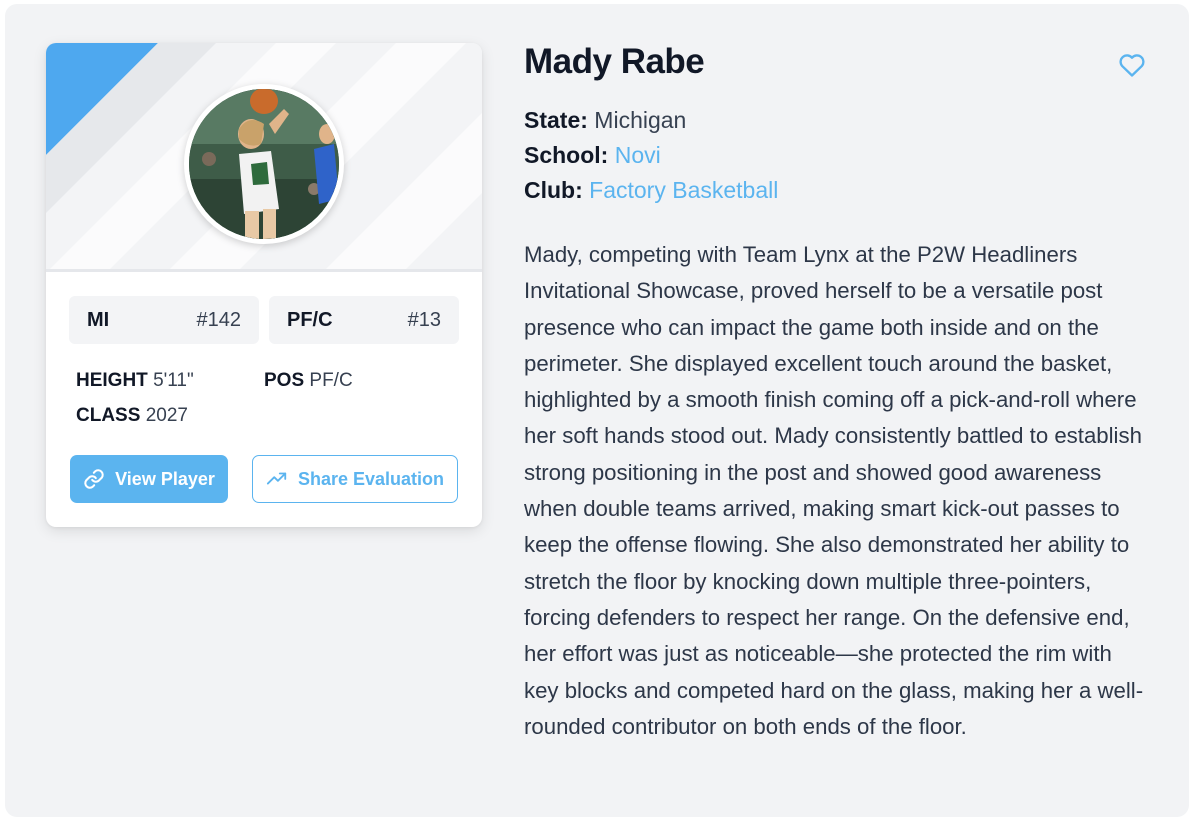  Describe the element at coordinates (553, 190) in the screenshot. I see `club-label: Club:` at that location.